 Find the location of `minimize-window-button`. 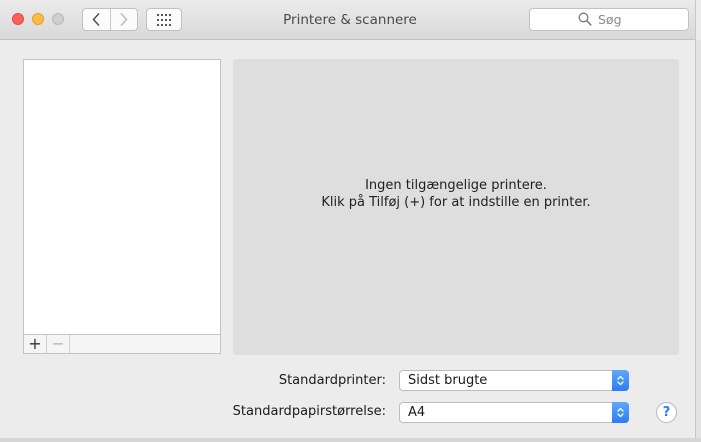

minimize-window-button is located at coordinates (38, 19).